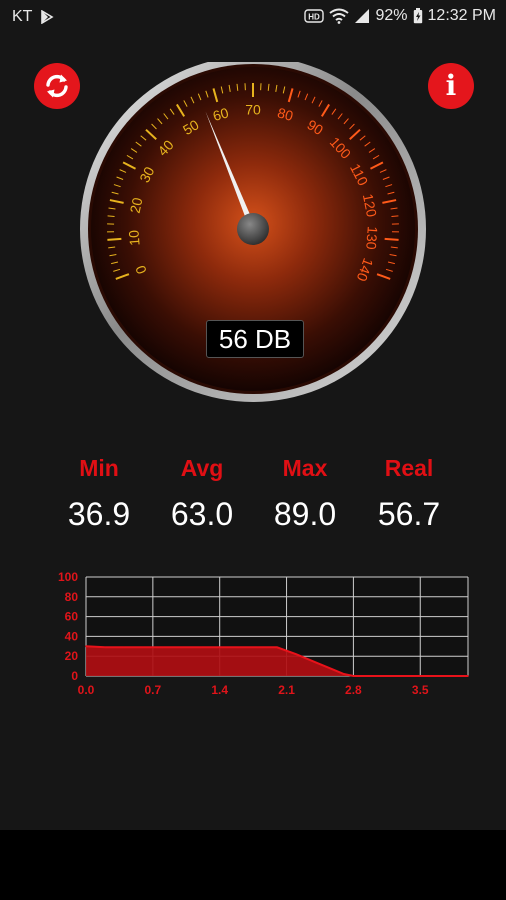 This screenshot has height=900, width=506. Describe the element at coordinates (461, 15) in the screenshot. I see `clock: 12:32 PM` at that location.